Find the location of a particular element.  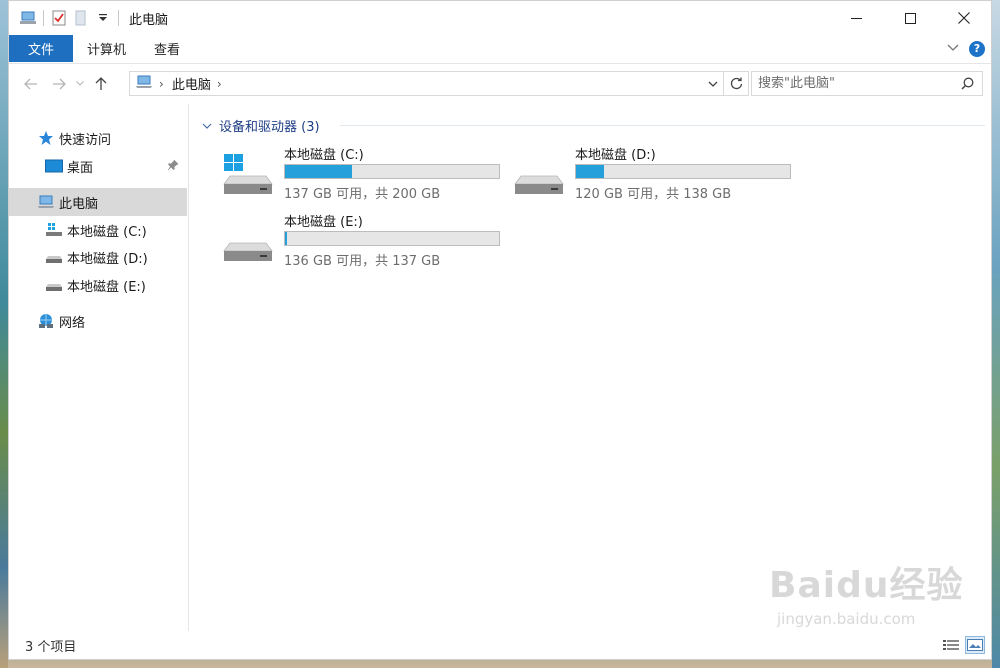

window-controls is located at coordinates (910, 18).